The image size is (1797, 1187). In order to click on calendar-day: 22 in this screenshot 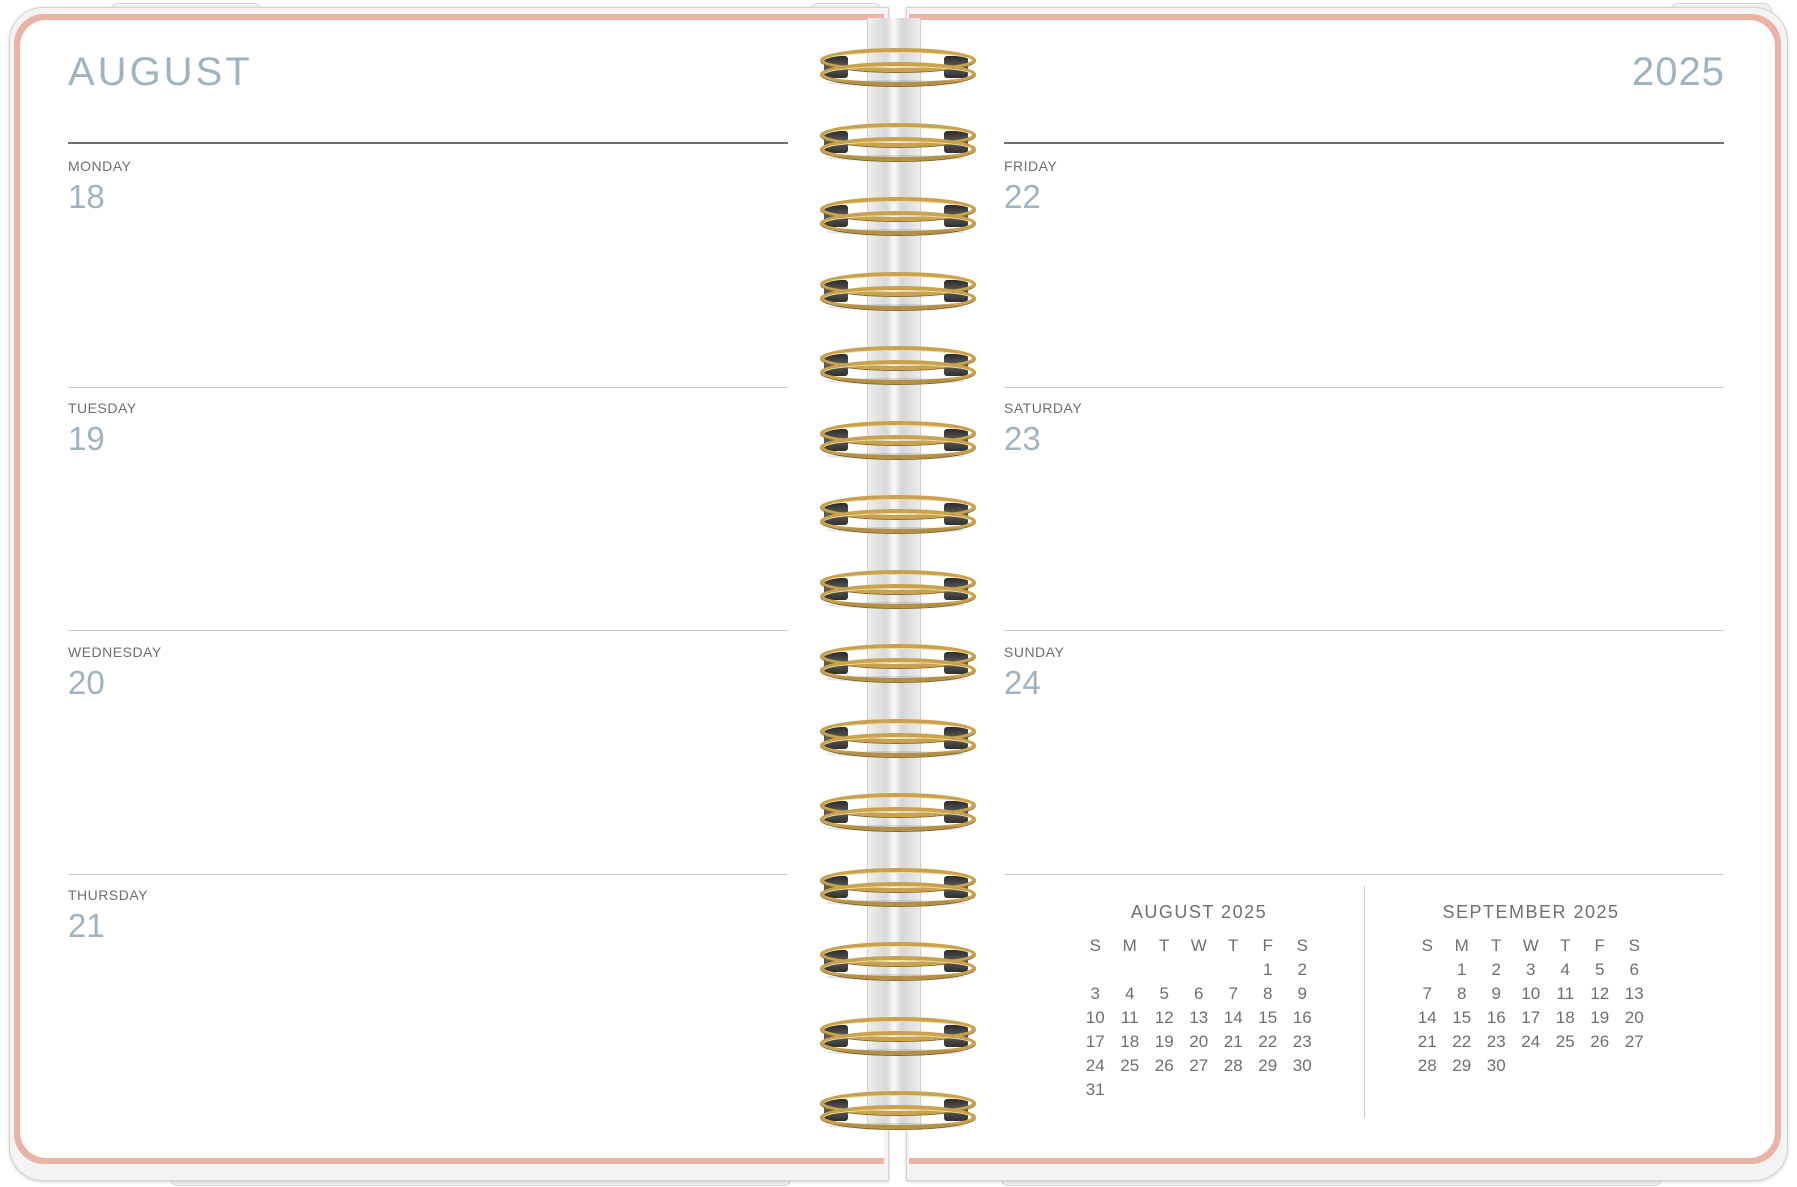, I will do `click(1268, 1041)`.